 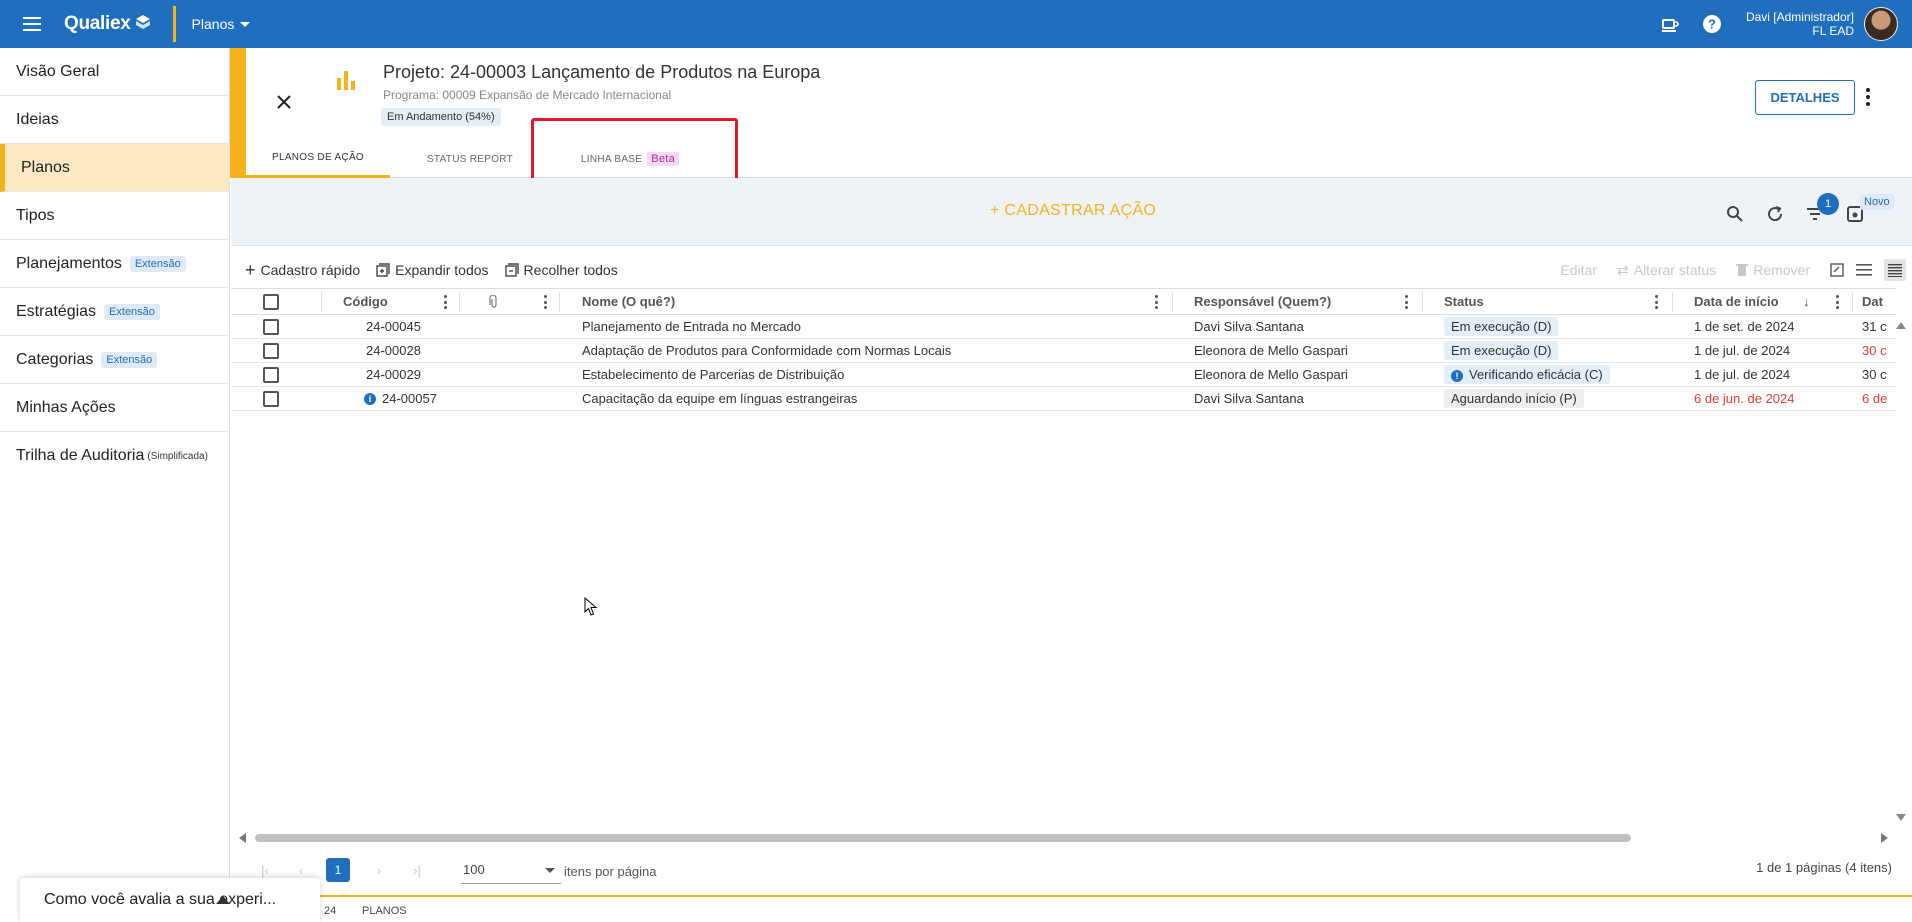 I want to click on help-icon: ?, so click(x=1712, y=24).